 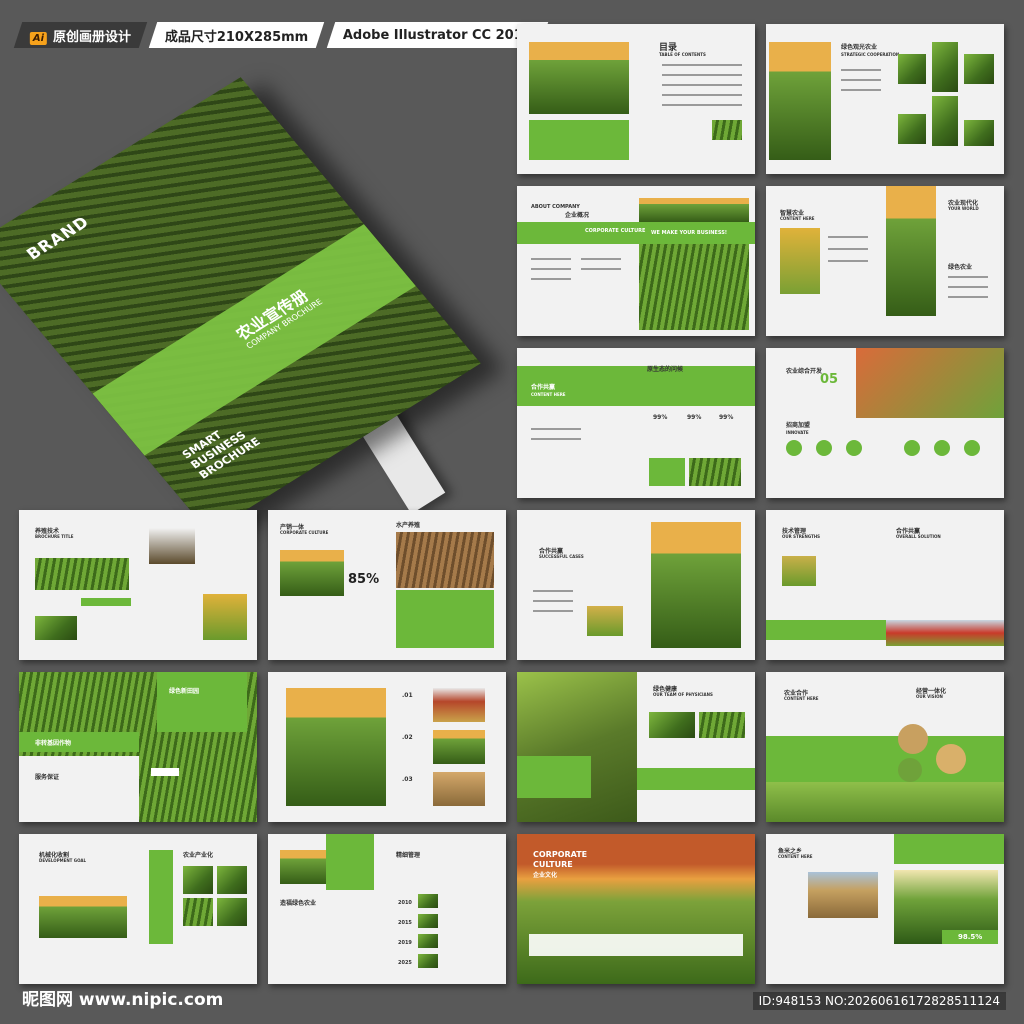 I want to click on cart-icon, so click(x=972, y=448).